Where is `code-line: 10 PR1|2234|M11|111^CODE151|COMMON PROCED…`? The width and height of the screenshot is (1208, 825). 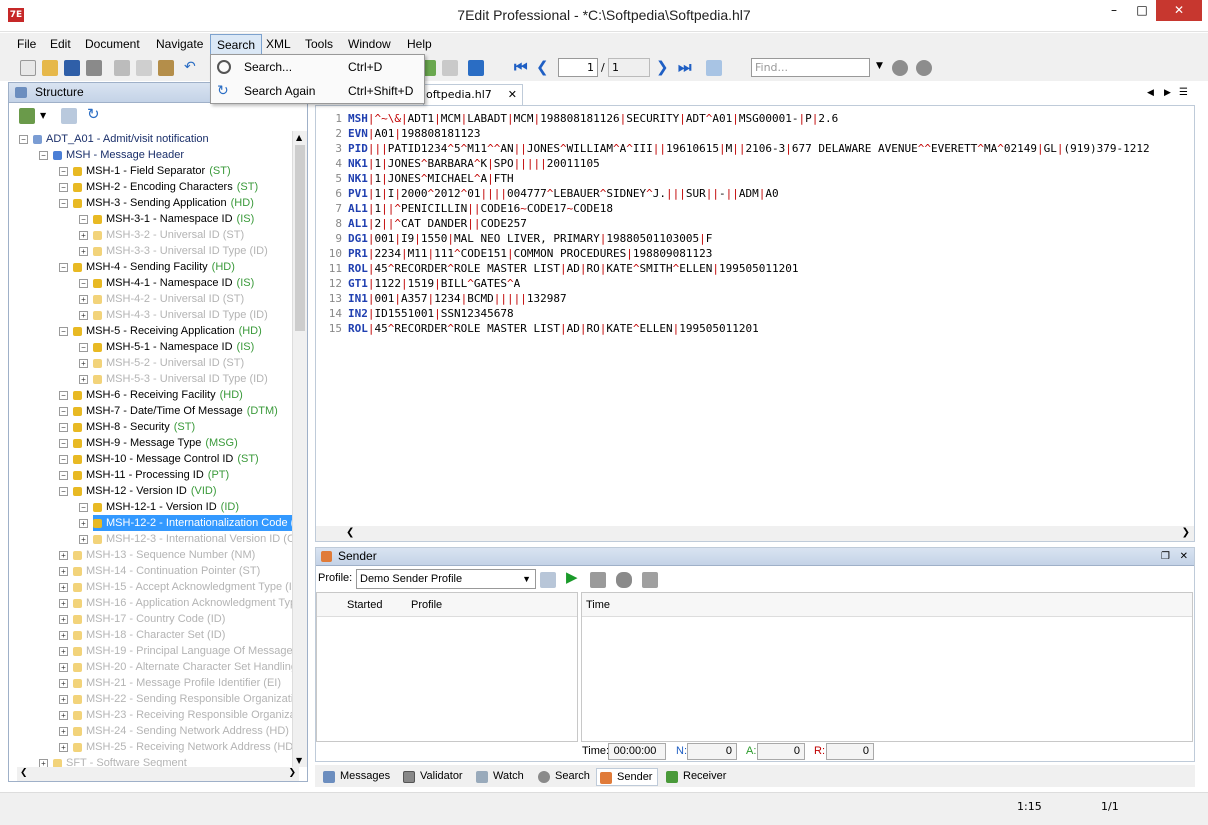 code-line: 10 PR1|2234|M11|111^CODE151|COMMON PROCED… is located at coordinates (514, 253).